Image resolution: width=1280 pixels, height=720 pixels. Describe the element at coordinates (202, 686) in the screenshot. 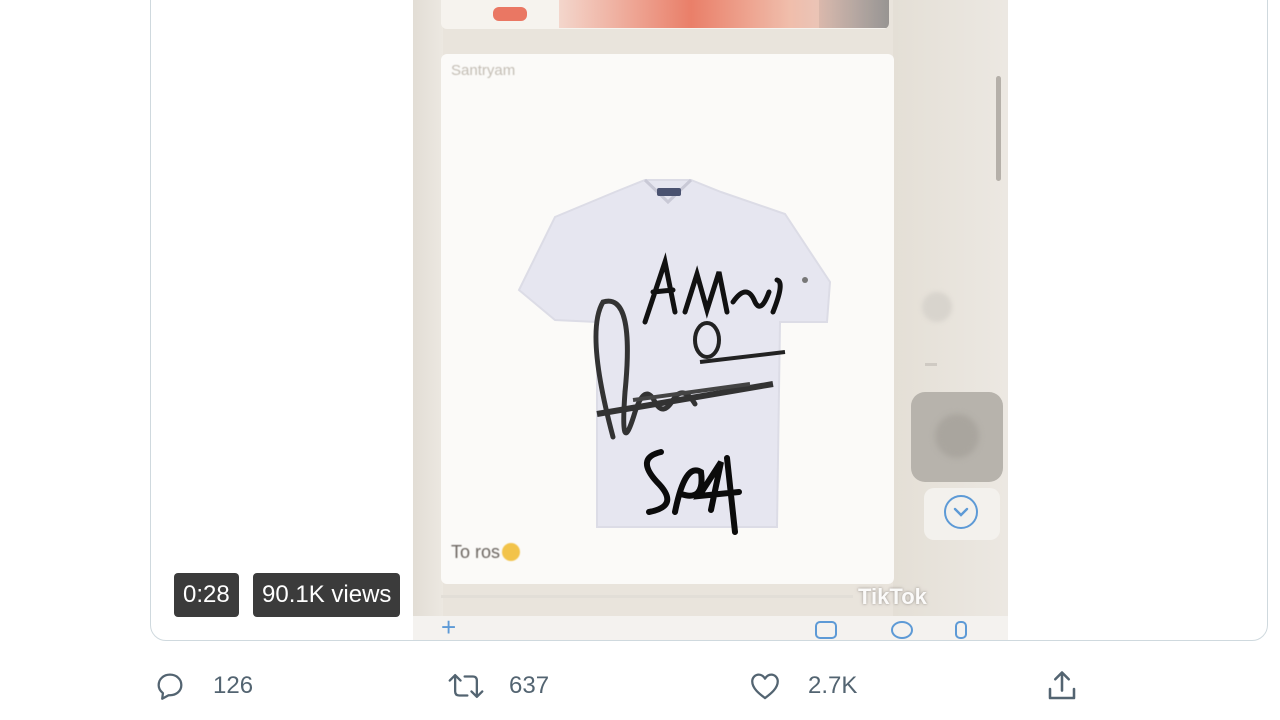

I see `reply-button: 126` at that location.